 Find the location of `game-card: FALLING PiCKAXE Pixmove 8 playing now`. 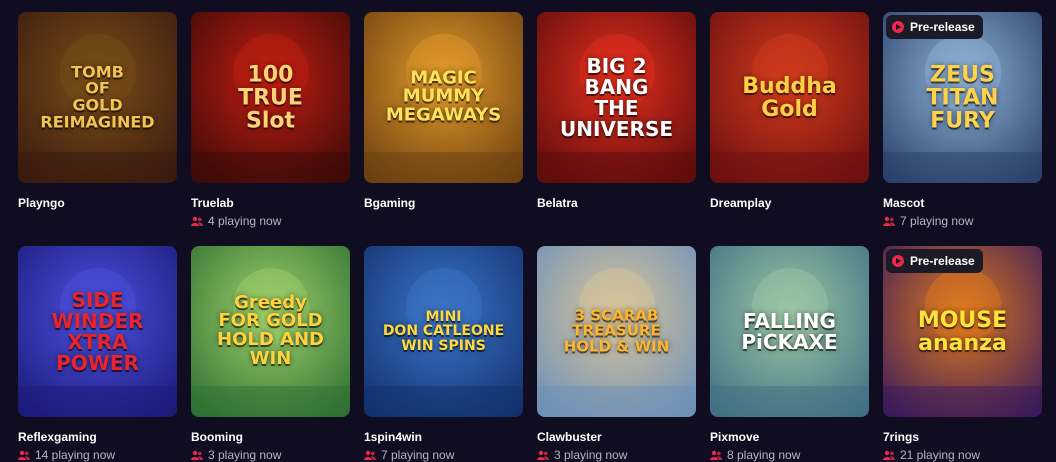

game-card: FALLING PiCKAXE Pixmove 8 playing now is located at coordinates (789, 354).